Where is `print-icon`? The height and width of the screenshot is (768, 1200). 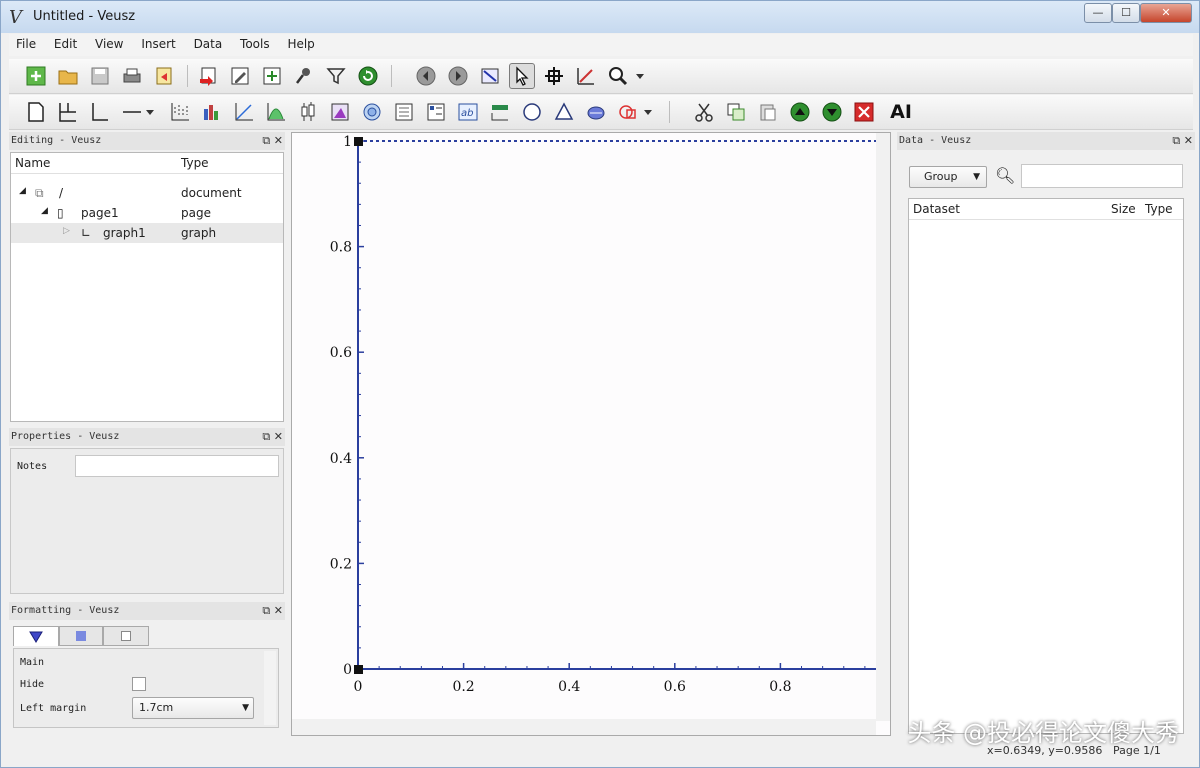 print-icon is located at coordinates (132, 76).